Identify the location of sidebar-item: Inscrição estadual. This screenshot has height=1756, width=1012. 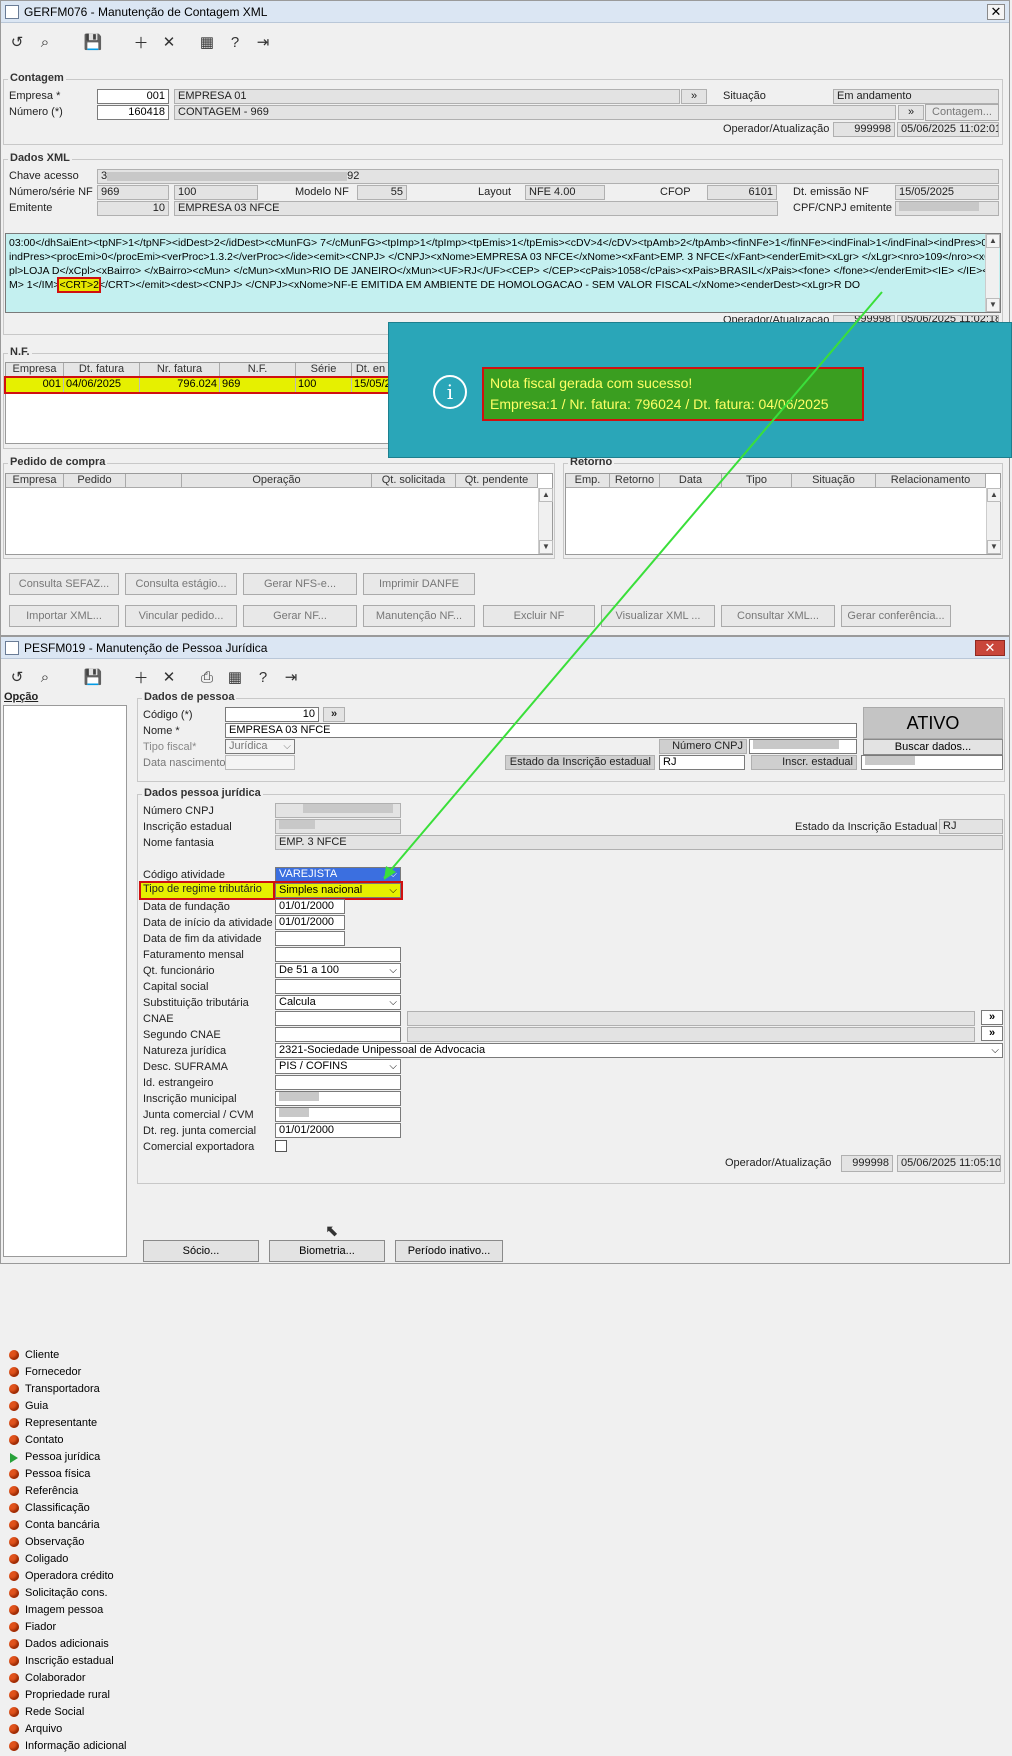
(65, 1662).